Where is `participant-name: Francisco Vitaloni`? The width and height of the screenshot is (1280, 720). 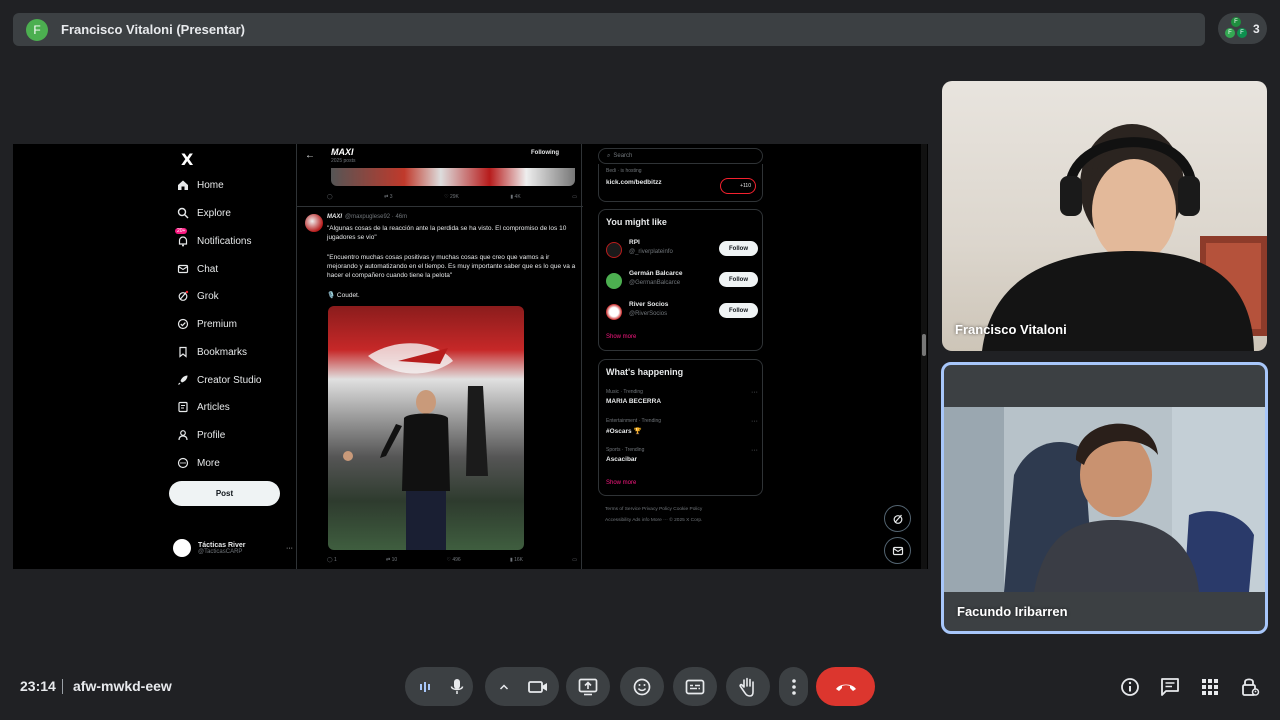
participant-name: Francisco Vitaloni is located at coordinates (1011, 329).